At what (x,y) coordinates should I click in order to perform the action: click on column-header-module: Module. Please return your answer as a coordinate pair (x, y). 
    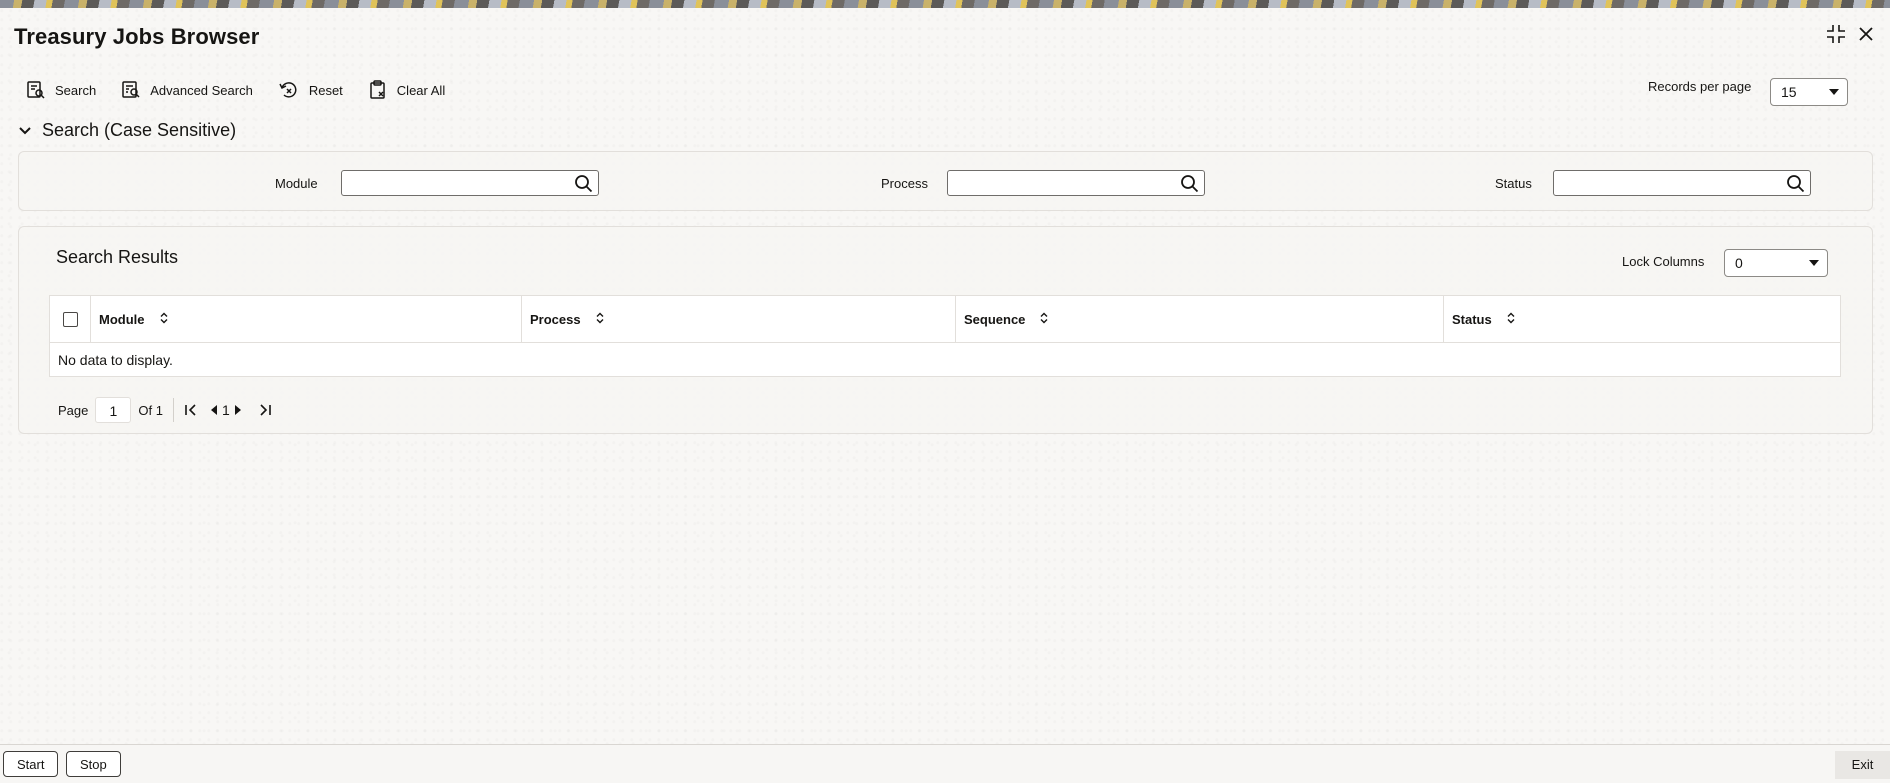
    Looking at the image, I should click on (306, 319).